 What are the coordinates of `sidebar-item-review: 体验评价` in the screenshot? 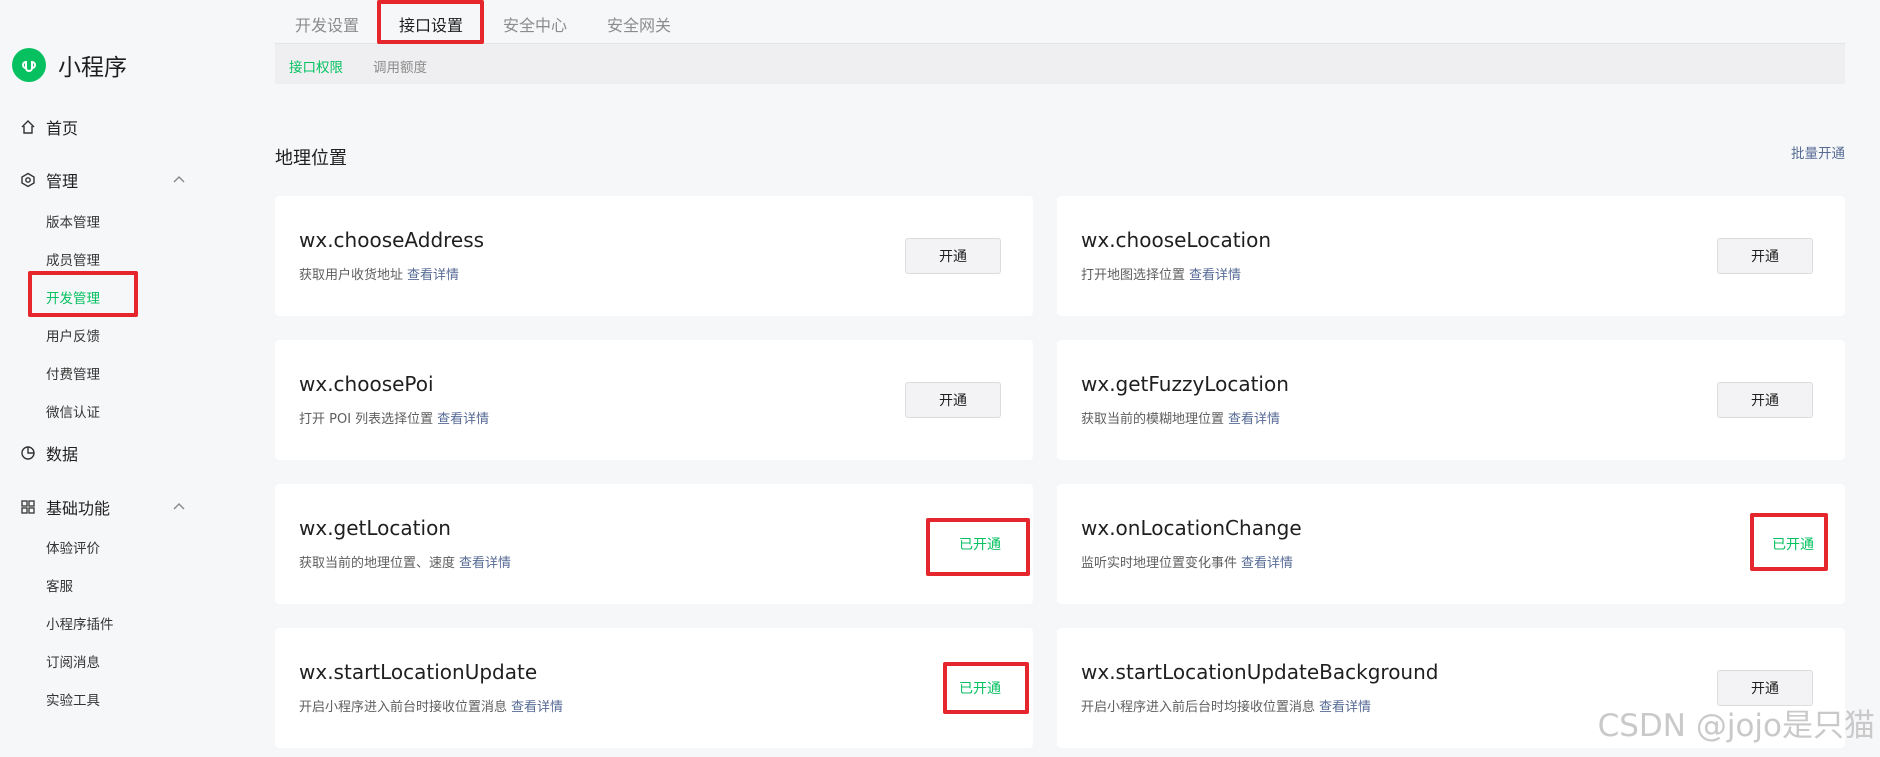 It's located at (73, 547).